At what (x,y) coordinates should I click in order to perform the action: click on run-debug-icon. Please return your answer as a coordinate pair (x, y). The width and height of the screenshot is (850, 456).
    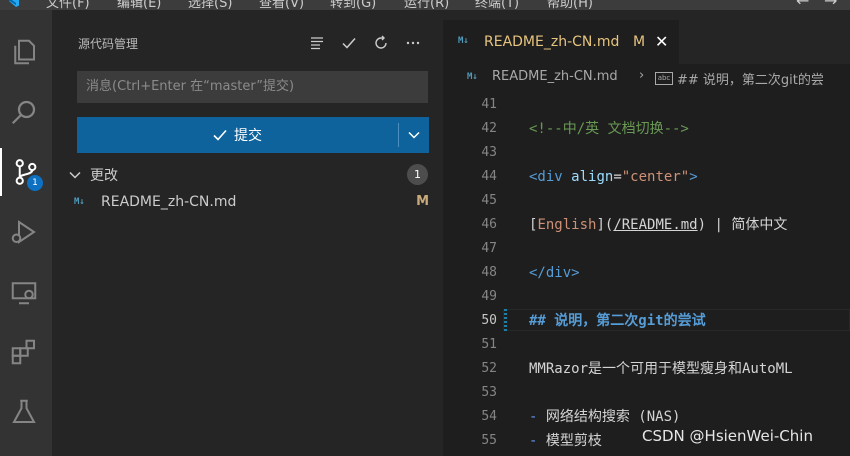
    Looking at the image, I should click on (24, 232).